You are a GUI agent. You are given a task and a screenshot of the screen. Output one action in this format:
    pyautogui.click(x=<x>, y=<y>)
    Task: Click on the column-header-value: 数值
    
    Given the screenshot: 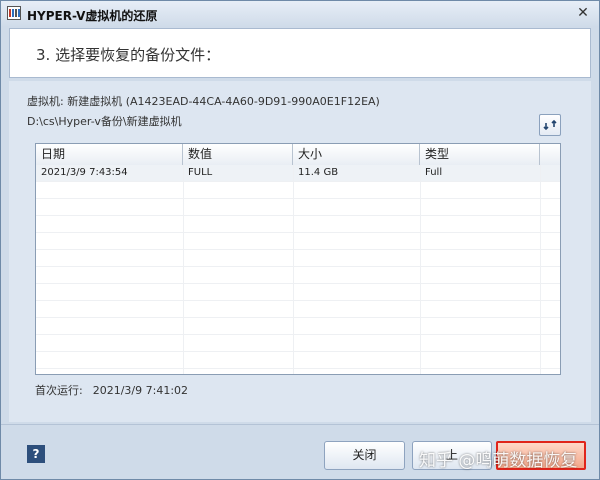 What is the action you would take?
    pyautogui.click(x=238, y=154)
    